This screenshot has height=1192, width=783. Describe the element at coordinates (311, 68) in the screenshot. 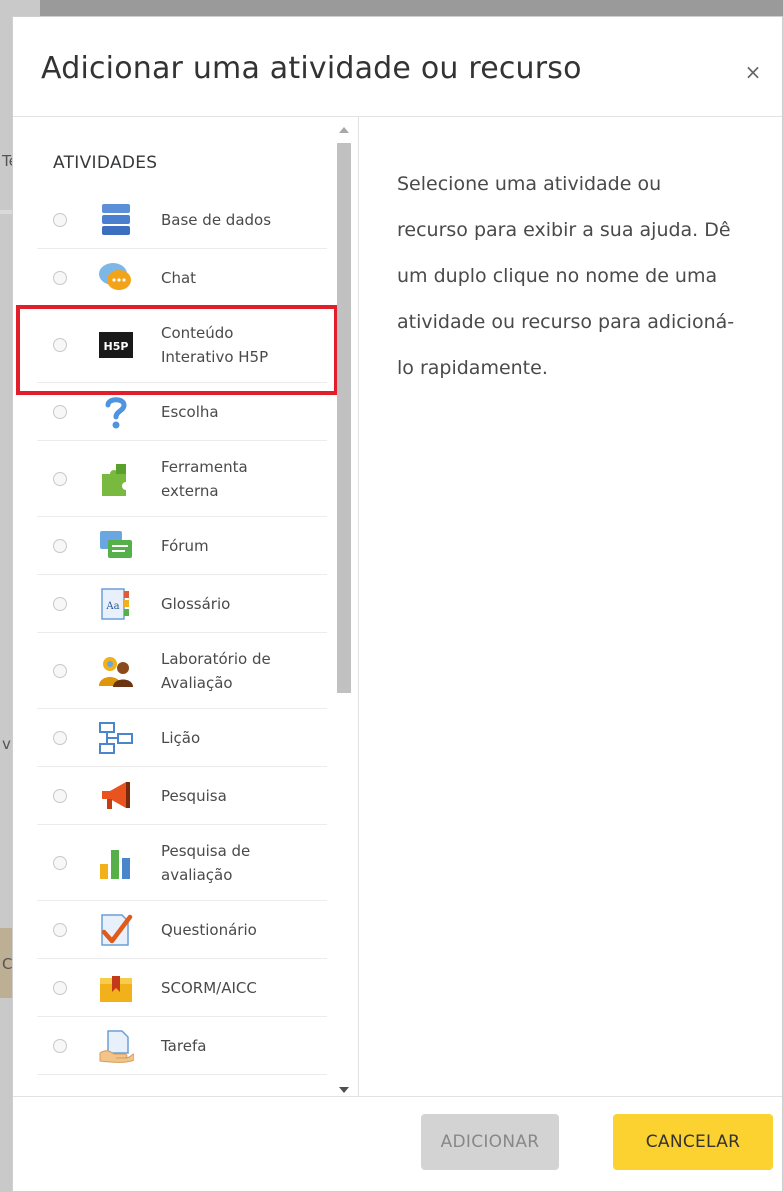

I see `modal-title: Adicionar uma atividade ou recurso` at that location.